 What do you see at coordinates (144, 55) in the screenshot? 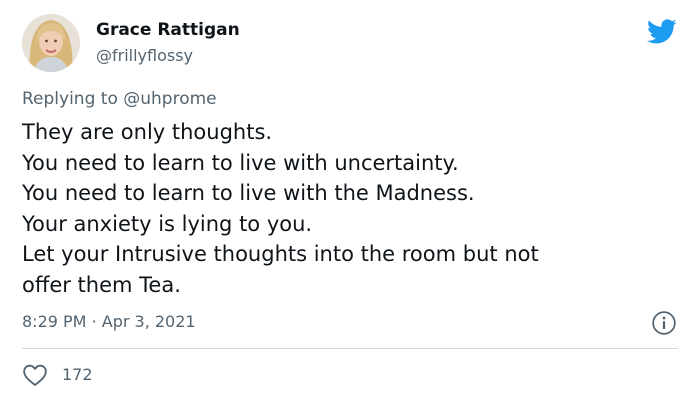
I see `author-handle: @frillyflossy` at bounding box center [144, 55].